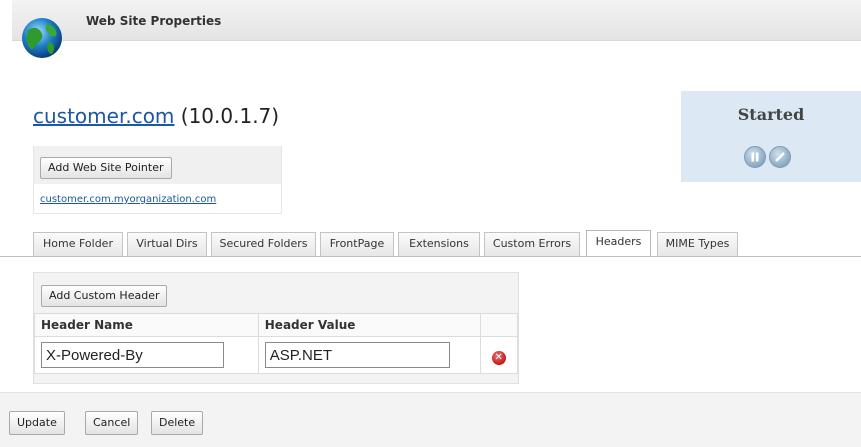 The height and width of the screenshot is (447, 861). I want to click on pause-icon, so click(755, 157).